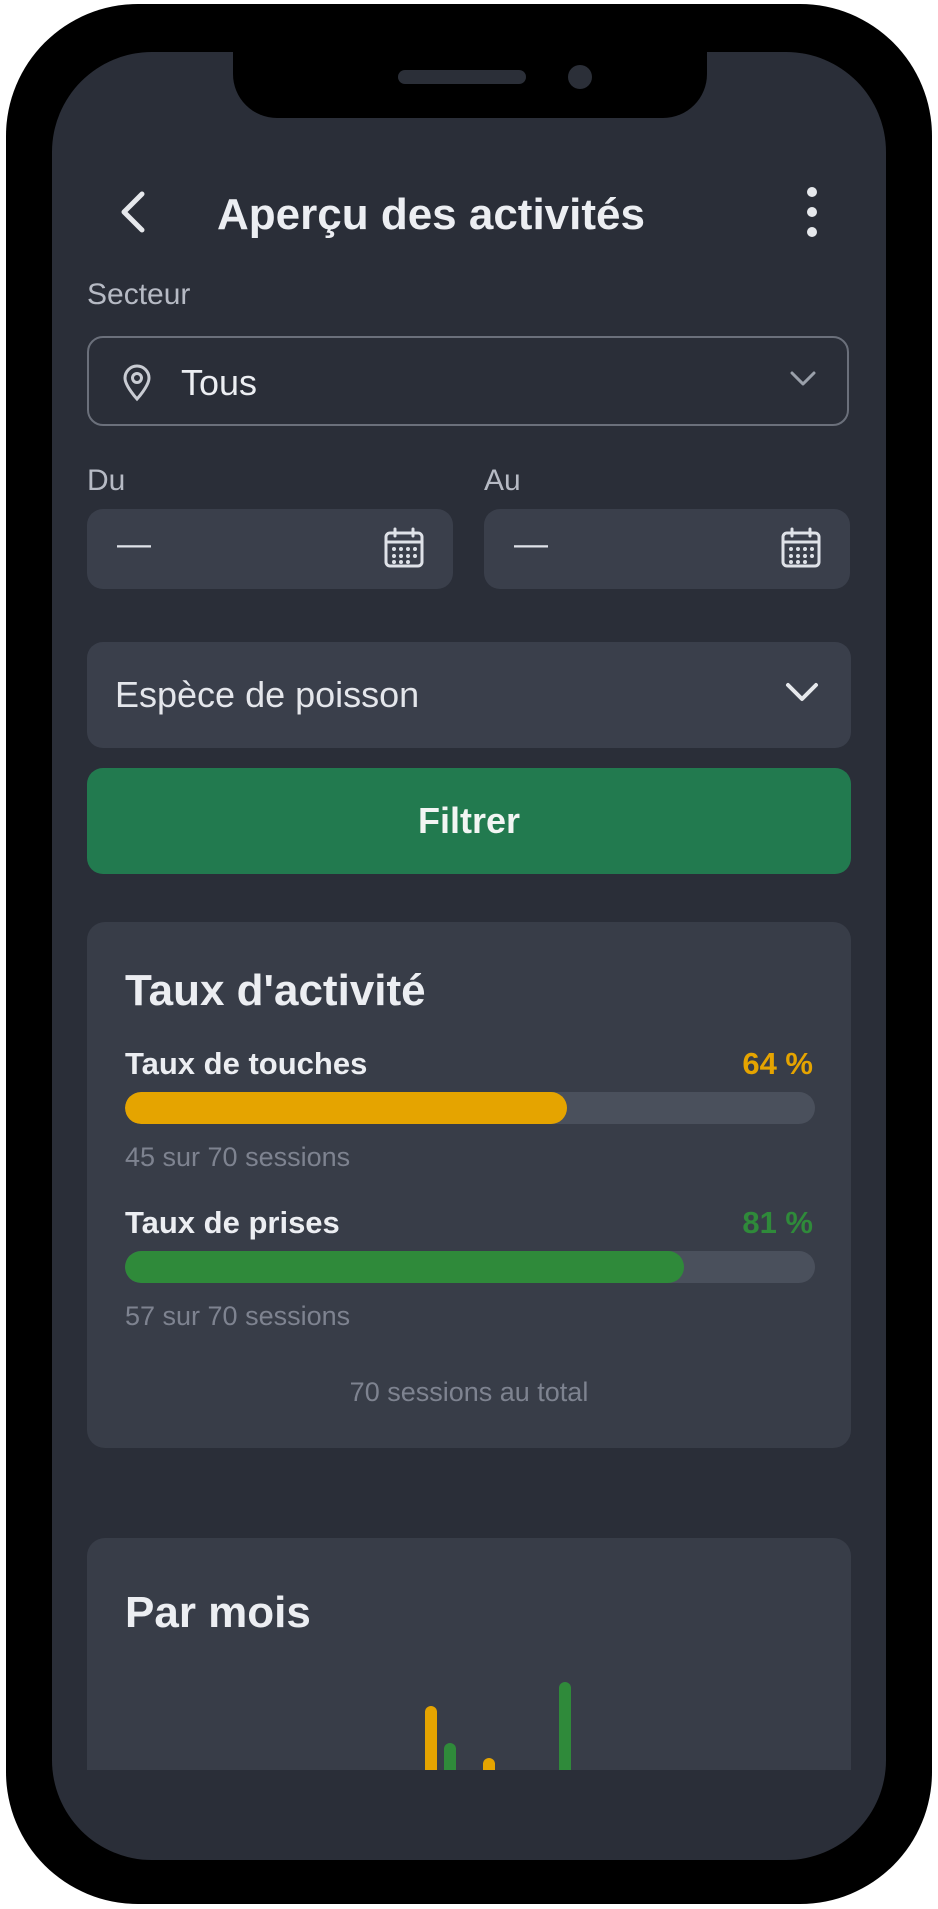 The image size is (938, 1909). What do you see at coordinates (777, 1222) in the screenshot?
I see `catch-rate-percent: 81 %` at bounding box center [777, 1222].